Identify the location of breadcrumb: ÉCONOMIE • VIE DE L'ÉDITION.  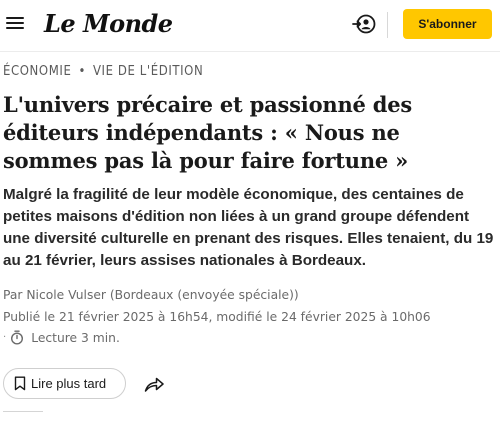
(103, 71).